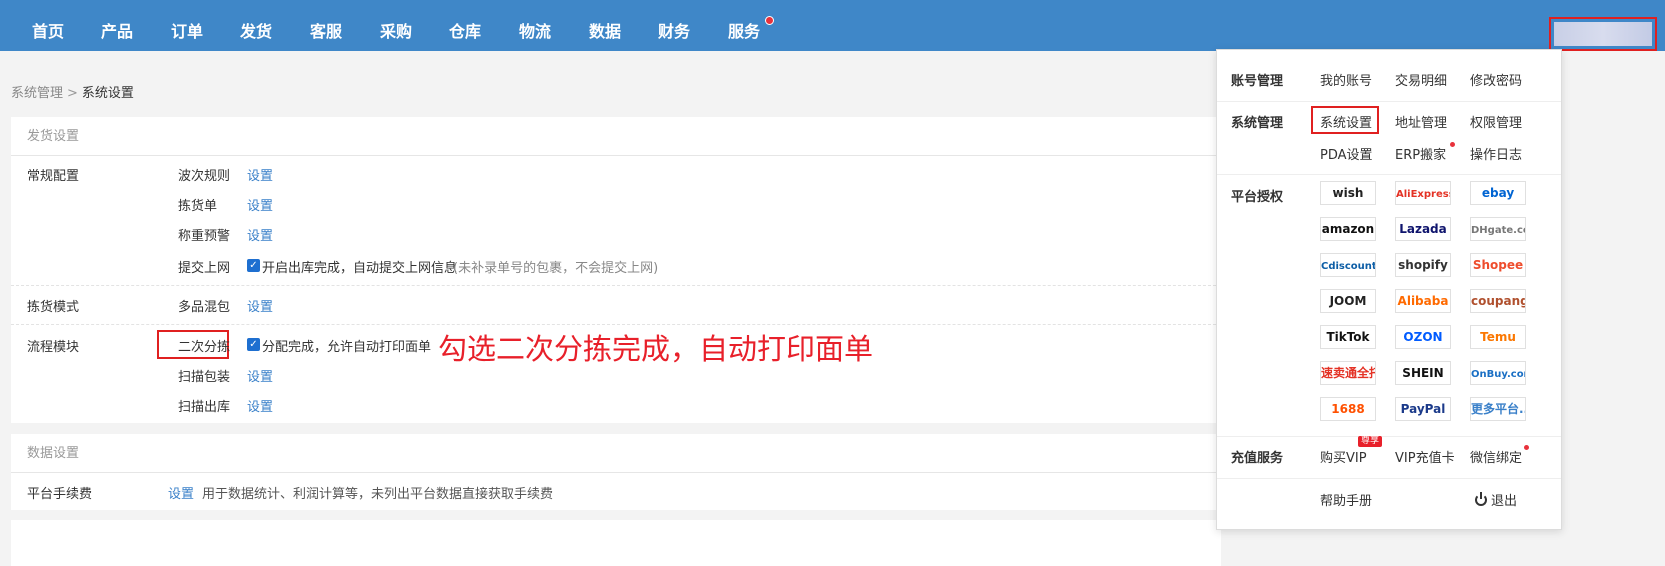 The height and width of the screenshot is (566, 1665). Describe the element at coordinates (1603, 34) in the screenshot. I see `user-avatar-button` at that location.